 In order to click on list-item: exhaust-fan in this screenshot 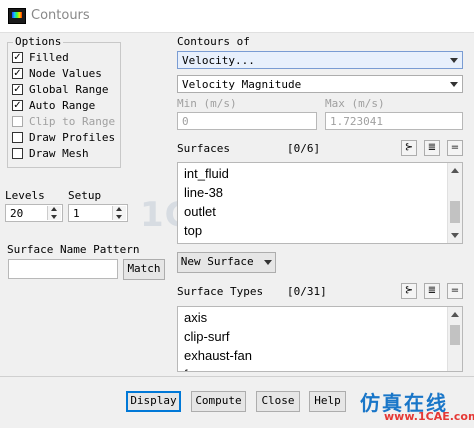, I will do `click(218, 355)`.